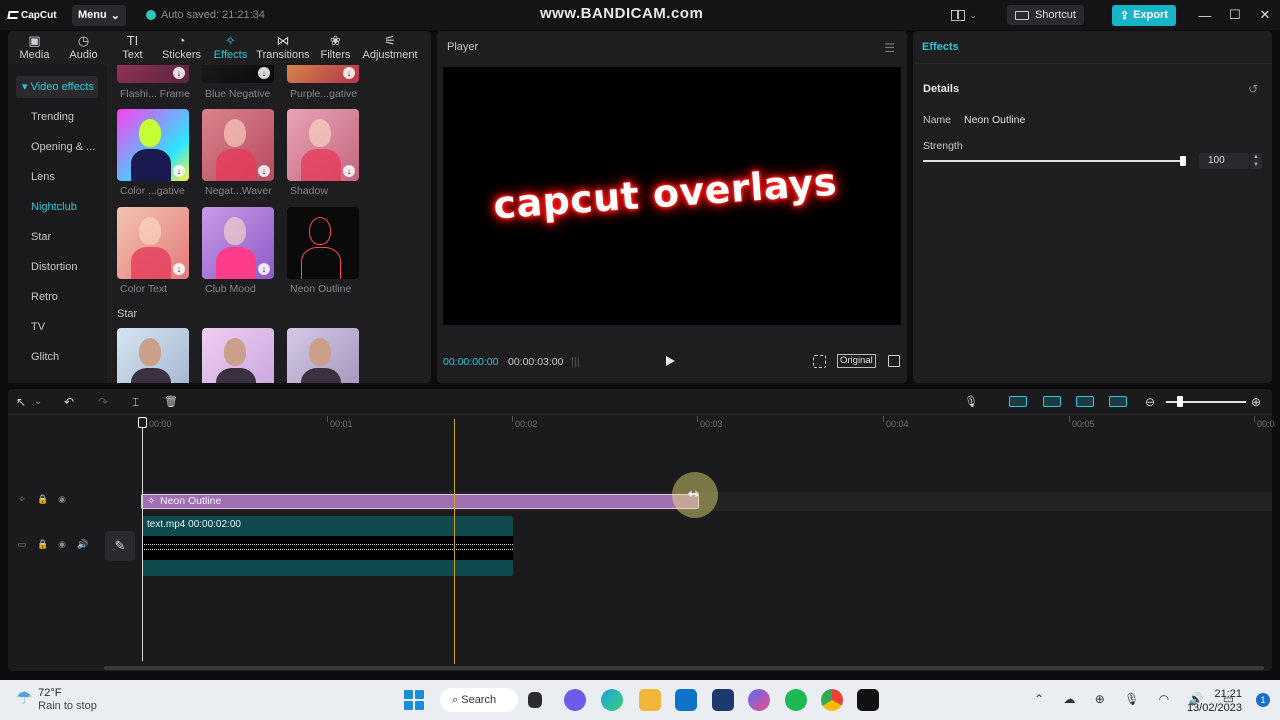 Image resolution: width=1280 pixels, height=720 pixels. I want to click on category-header-video-effects: ▾ Video effects, so click(57, 87).